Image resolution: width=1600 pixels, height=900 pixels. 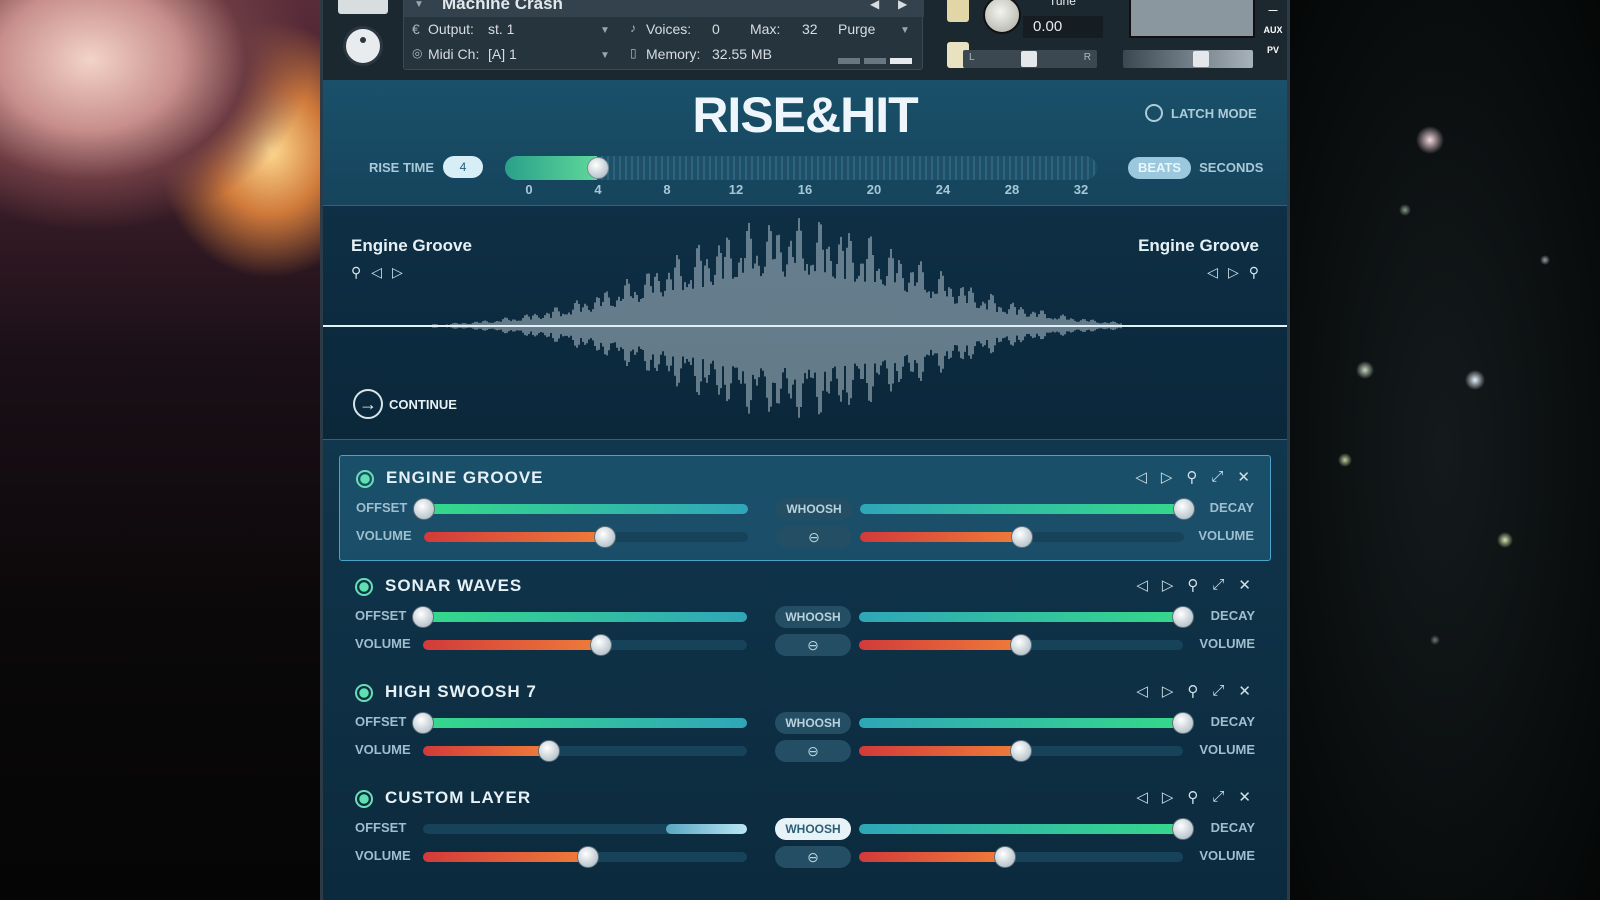 What do you see at coordinates (419, 5) in the screenshot?
I see `collapse-icon: ▼` at bounding box center [419, 5].